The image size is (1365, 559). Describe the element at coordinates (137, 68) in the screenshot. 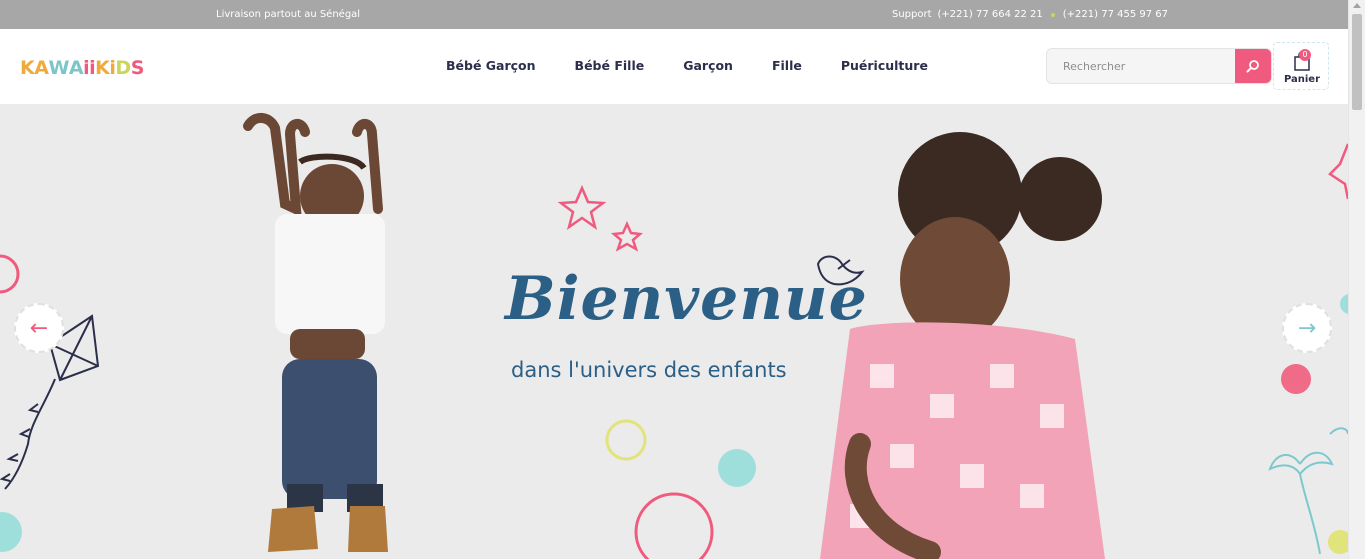

I see `logo-letter: S` at that location.